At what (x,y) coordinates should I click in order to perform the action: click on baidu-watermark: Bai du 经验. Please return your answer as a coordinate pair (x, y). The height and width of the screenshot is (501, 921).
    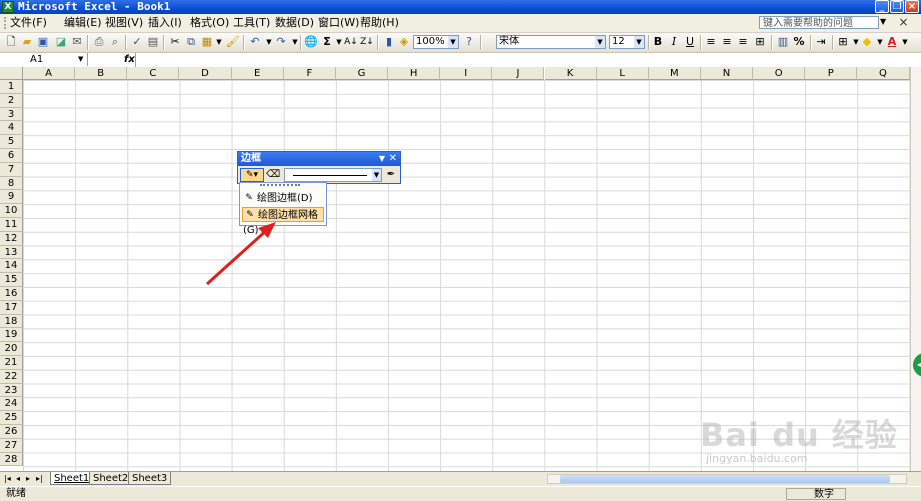
    Looking at the image, I should click on (799, 435).